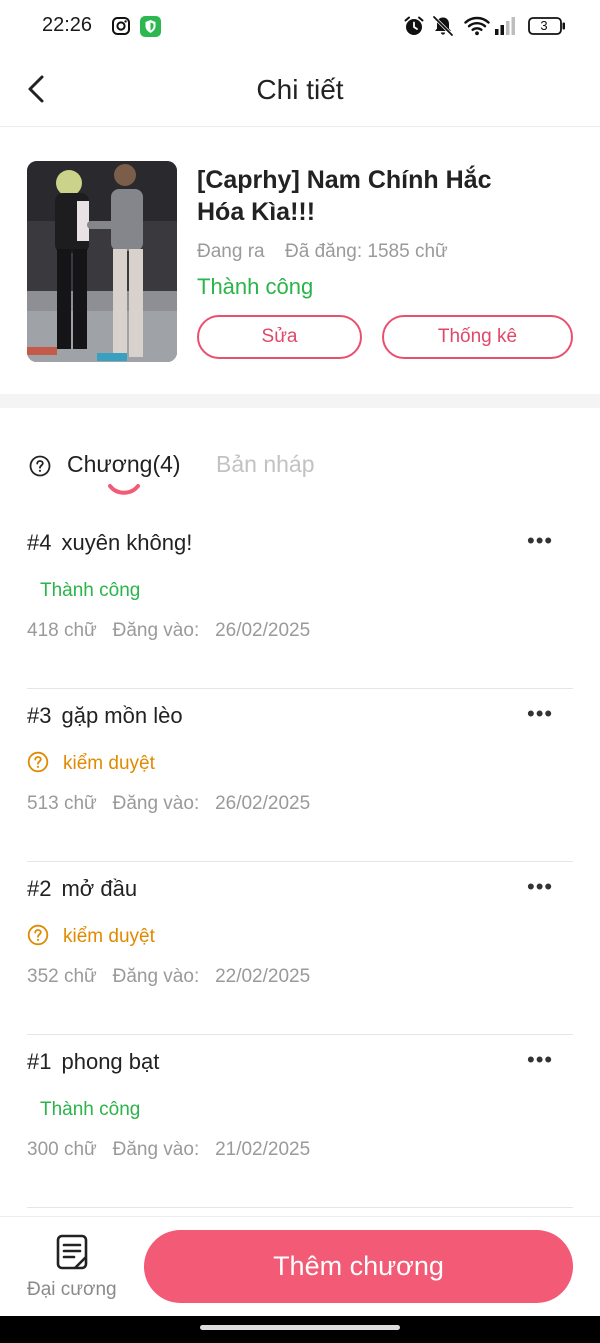 This screenshot has height=1343, width=600. What do you see at coordinates (477, 337) in the screenshot?
I see `stats-button: Thống kê` at bounding box center [477, 337].